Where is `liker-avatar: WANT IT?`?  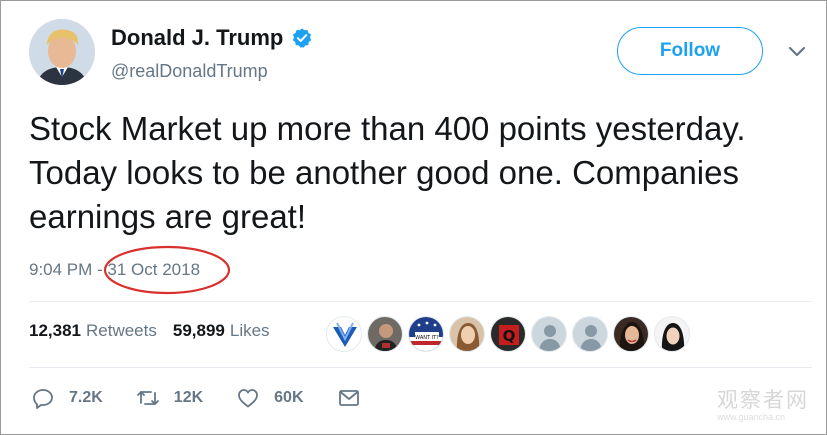
liker-avatar: WANT IT? is located at coordinates (426, 334).